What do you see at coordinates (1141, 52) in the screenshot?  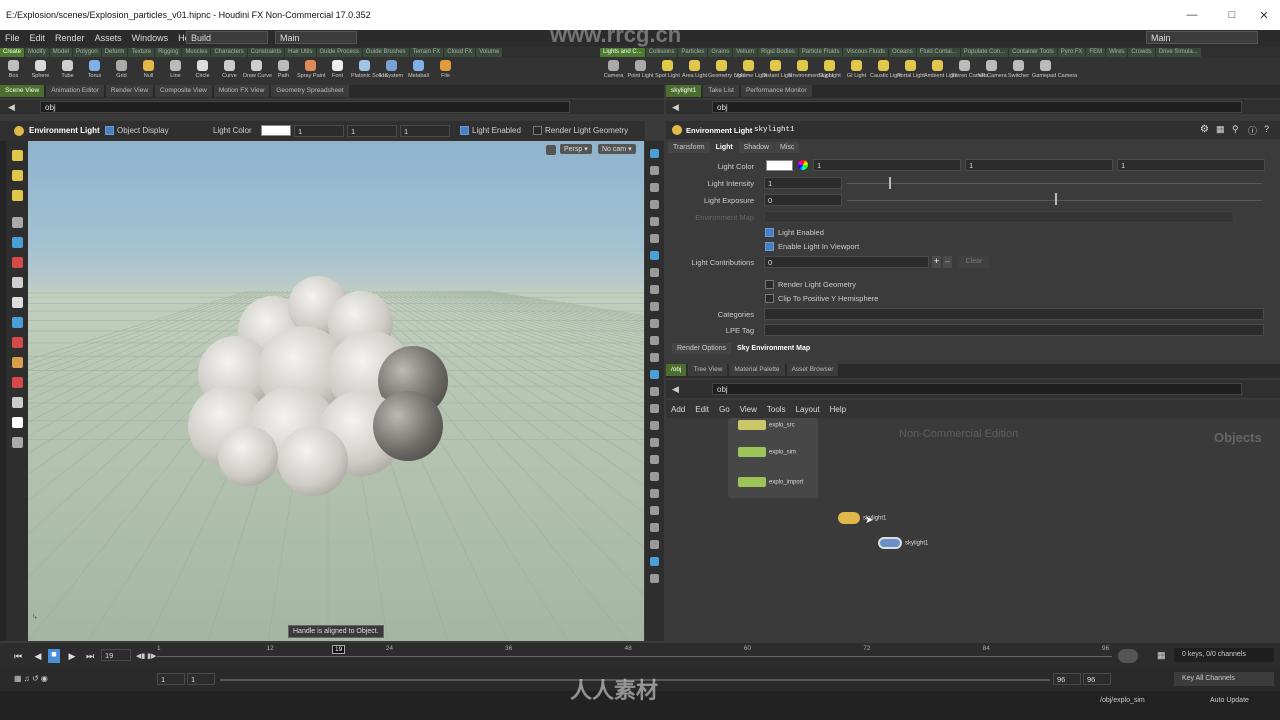 I see `shelf-tab-right-15: Crowds` at bounding box center [1141, 52].